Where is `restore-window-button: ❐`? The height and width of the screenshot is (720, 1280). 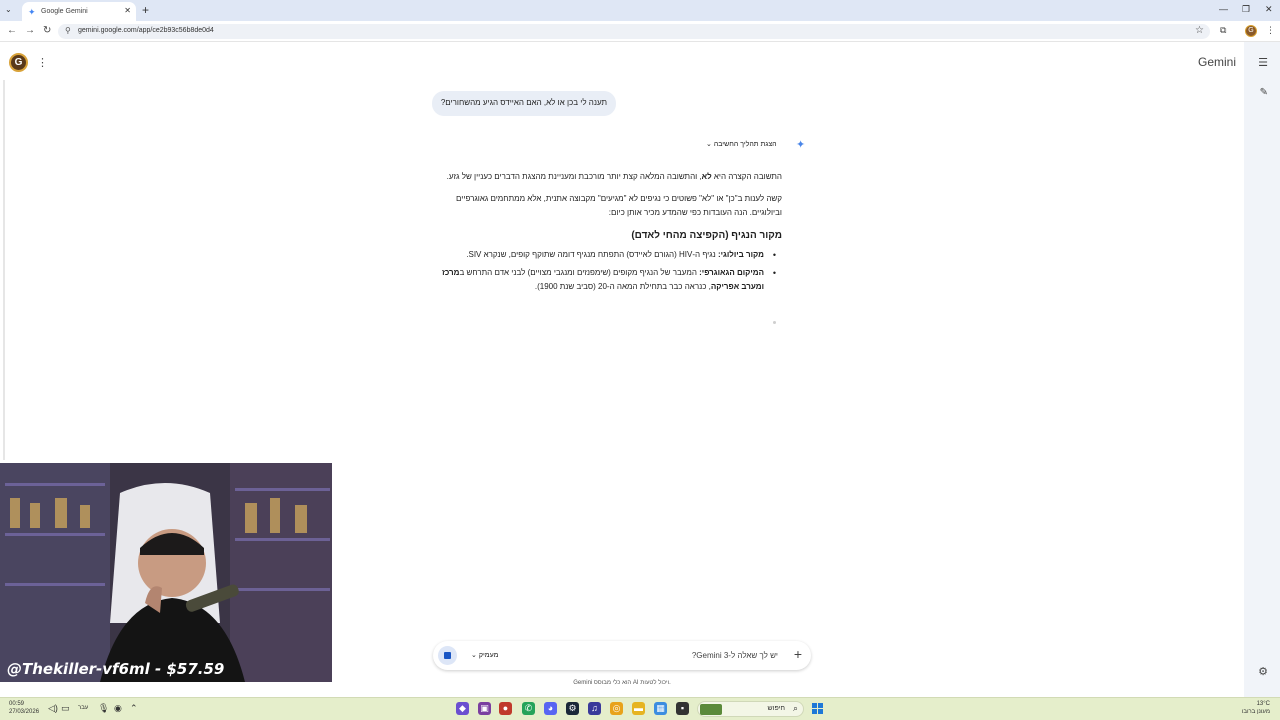 restore-window-button: ❐ is located at coordinates (1246, 9).